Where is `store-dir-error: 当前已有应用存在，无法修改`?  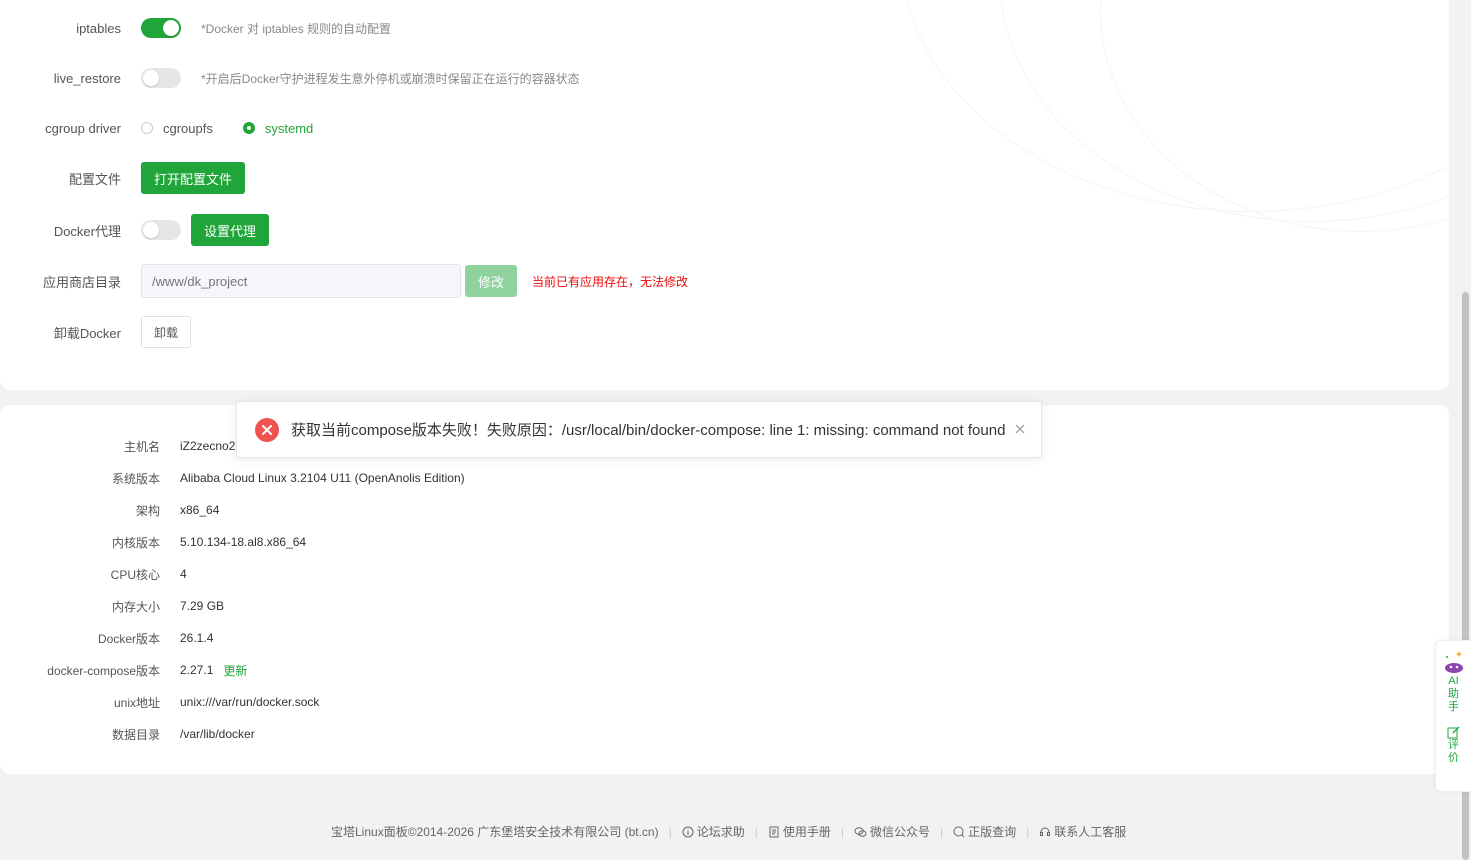 store-dir-error: 当前已有应用存在，无法修改 is located at coordinates (610, 281).